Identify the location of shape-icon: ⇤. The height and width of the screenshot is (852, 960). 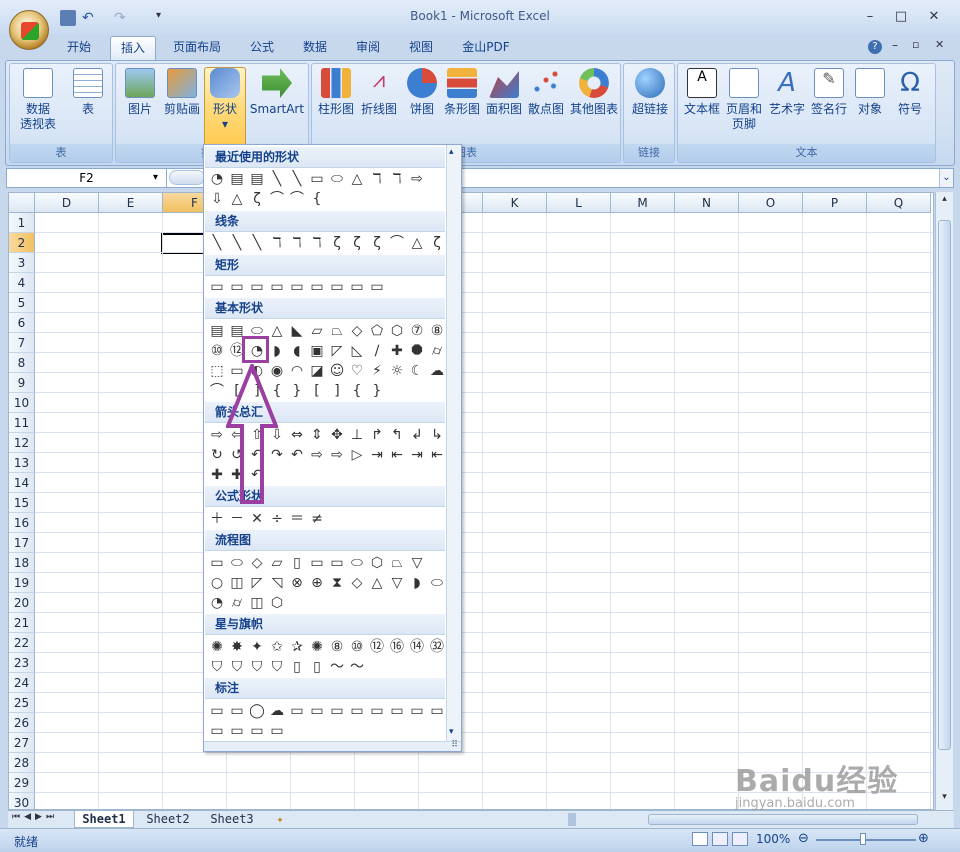
(397, 455).